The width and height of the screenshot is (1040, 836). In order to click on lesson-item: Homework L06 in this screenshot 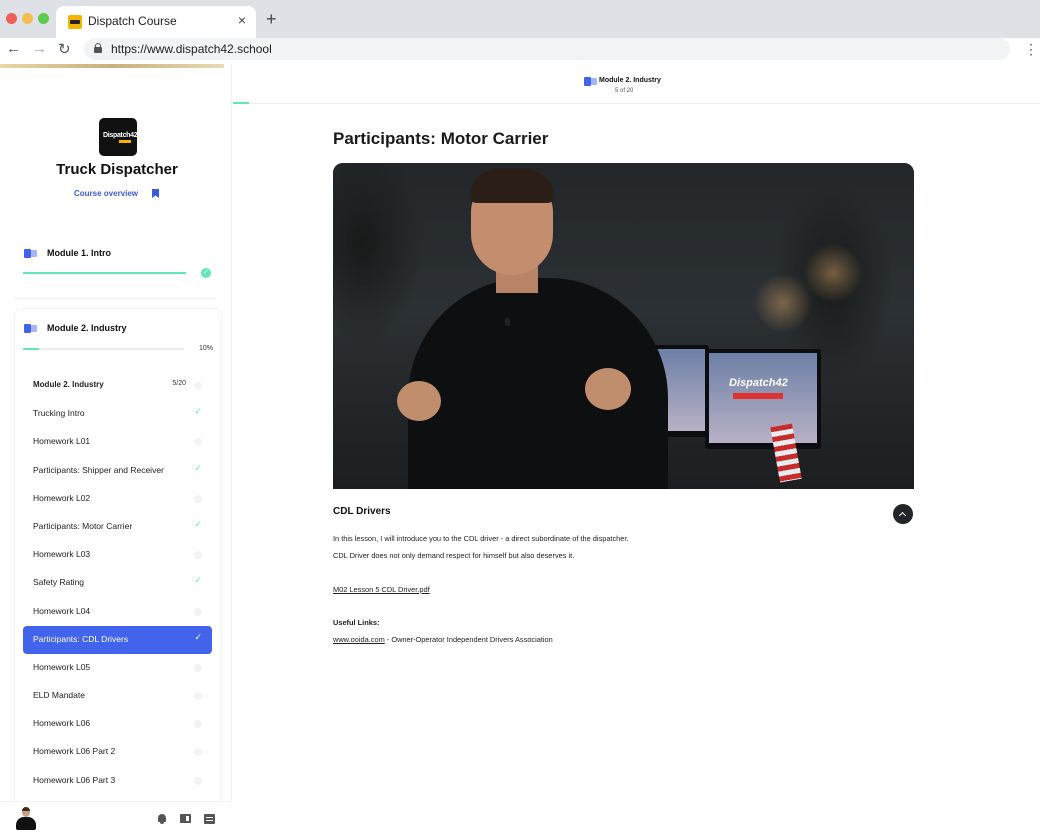, I will do `click(117, 724)`.